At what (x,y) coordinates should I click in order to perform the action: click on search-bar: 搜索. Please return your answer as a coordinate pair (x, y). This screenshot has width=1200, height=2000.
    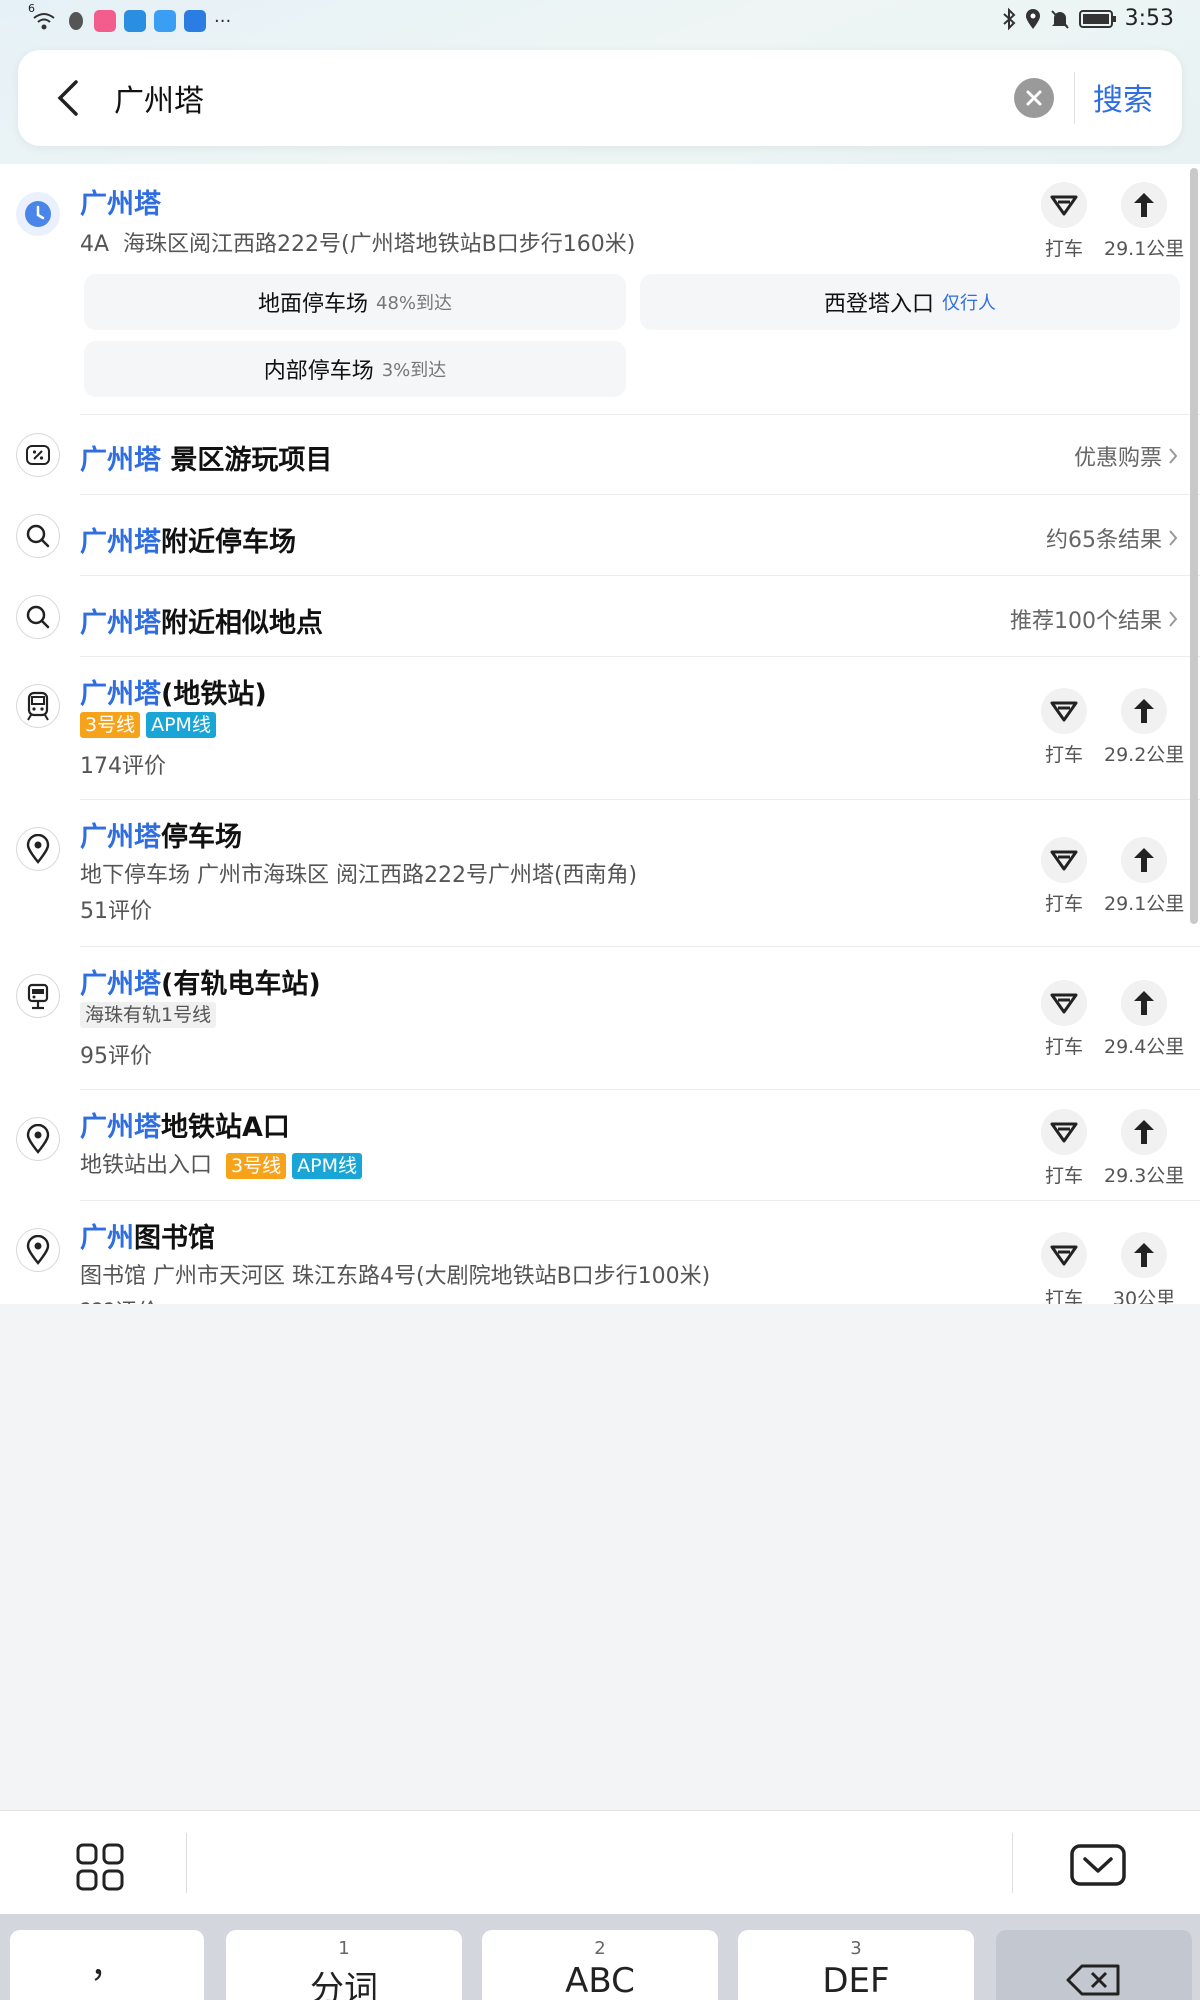
    Looking at the image, I should click on (600, 98).